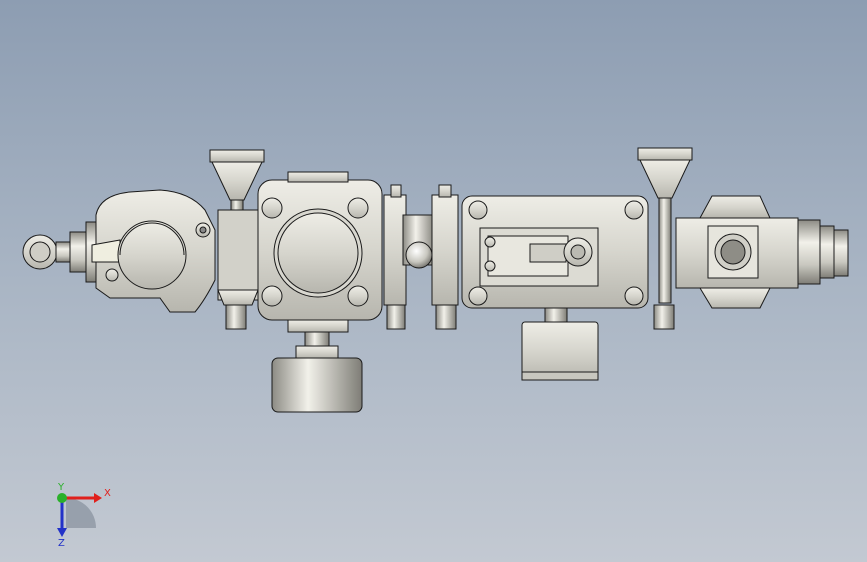 The width and height of the screenshot is (867, 562). Describe the element at coordinates (62, 498) in the screenshot. I see `y-axis-dot` at that location.